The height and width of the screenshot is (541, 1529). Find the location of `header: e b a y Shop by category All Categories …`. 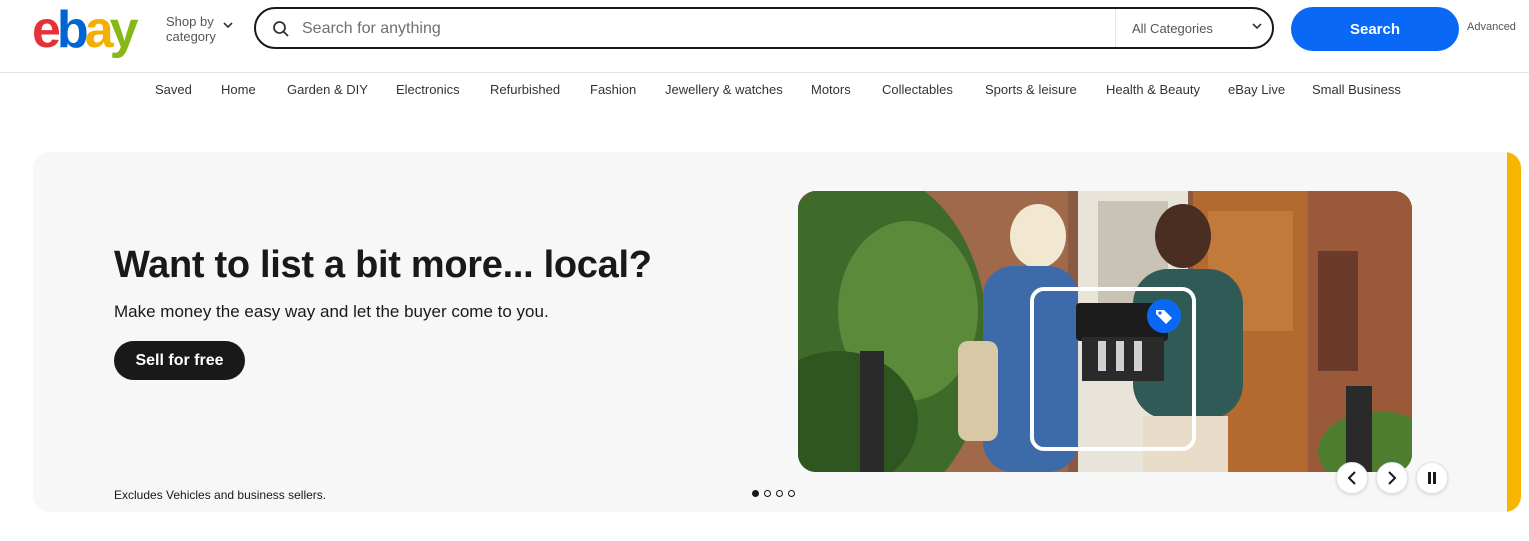

header: e b a y Shop by category All Categories … is located at coordinates (764, 36).